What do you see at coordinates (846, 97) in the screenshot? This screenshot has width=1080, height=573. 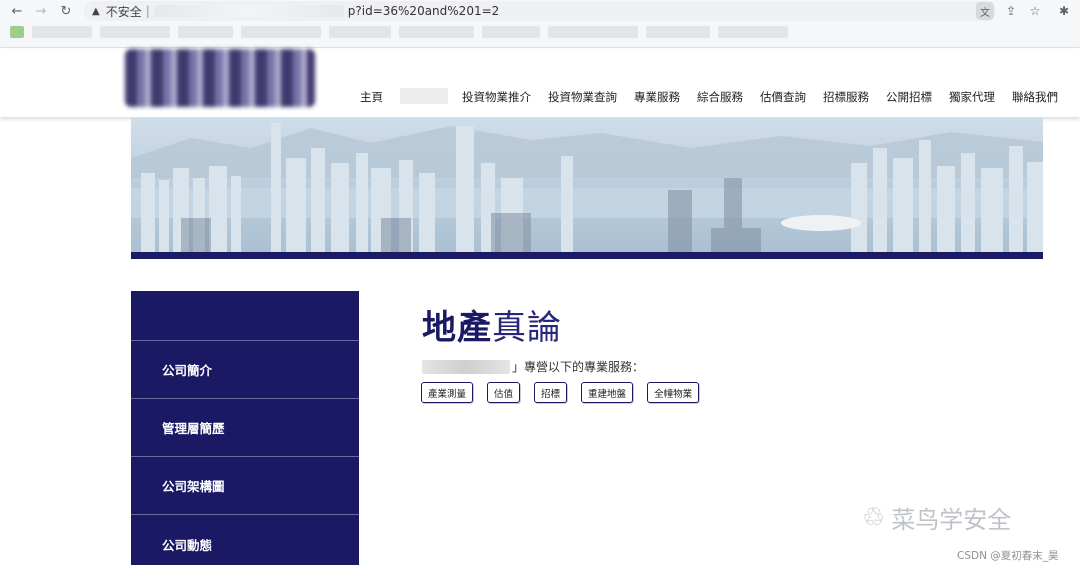 I see `menu-item-tender-services: 招標服務` at bounding box center [846, 97].